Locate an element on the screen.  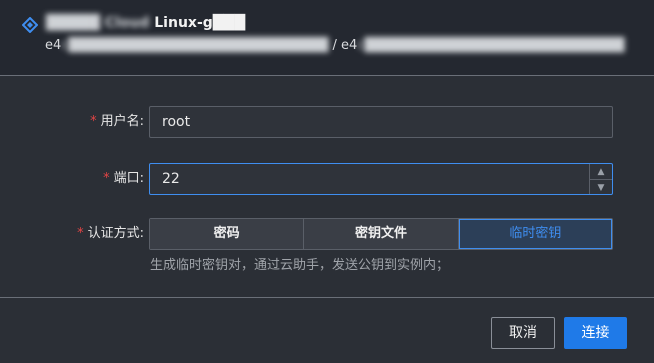
path-separator: / e4 is located at coordinates (343, 45).